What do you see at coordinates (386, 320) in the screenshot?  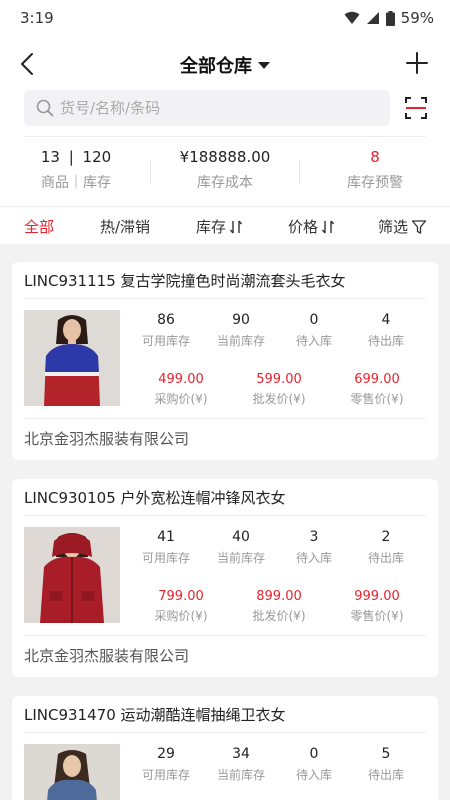 I see `outgoing-stock-value: 4` at bounding box center [386, 320].